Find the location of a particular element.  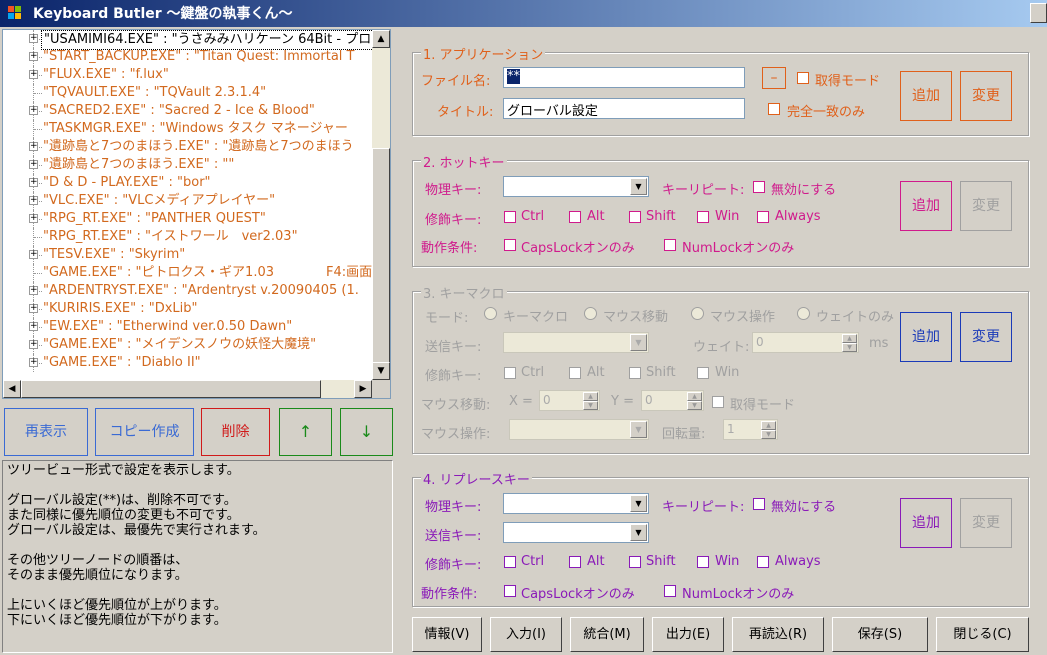

tree-node: + "遺跡島と7つのまほう.EXE" : "" is located at coordinates (187, 165).